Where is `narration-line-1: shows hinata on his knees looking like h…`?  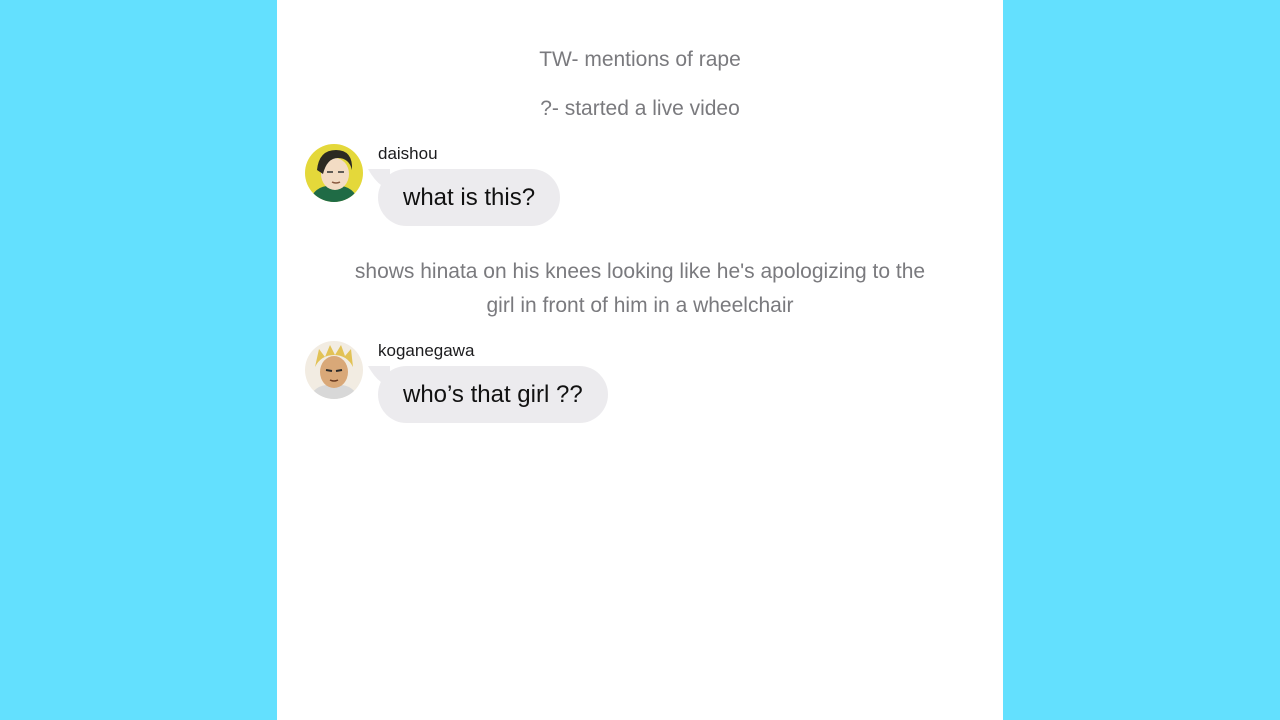 narration-line-1: shows hinata on his knees looking like h… is located at coordinates (640, 271).